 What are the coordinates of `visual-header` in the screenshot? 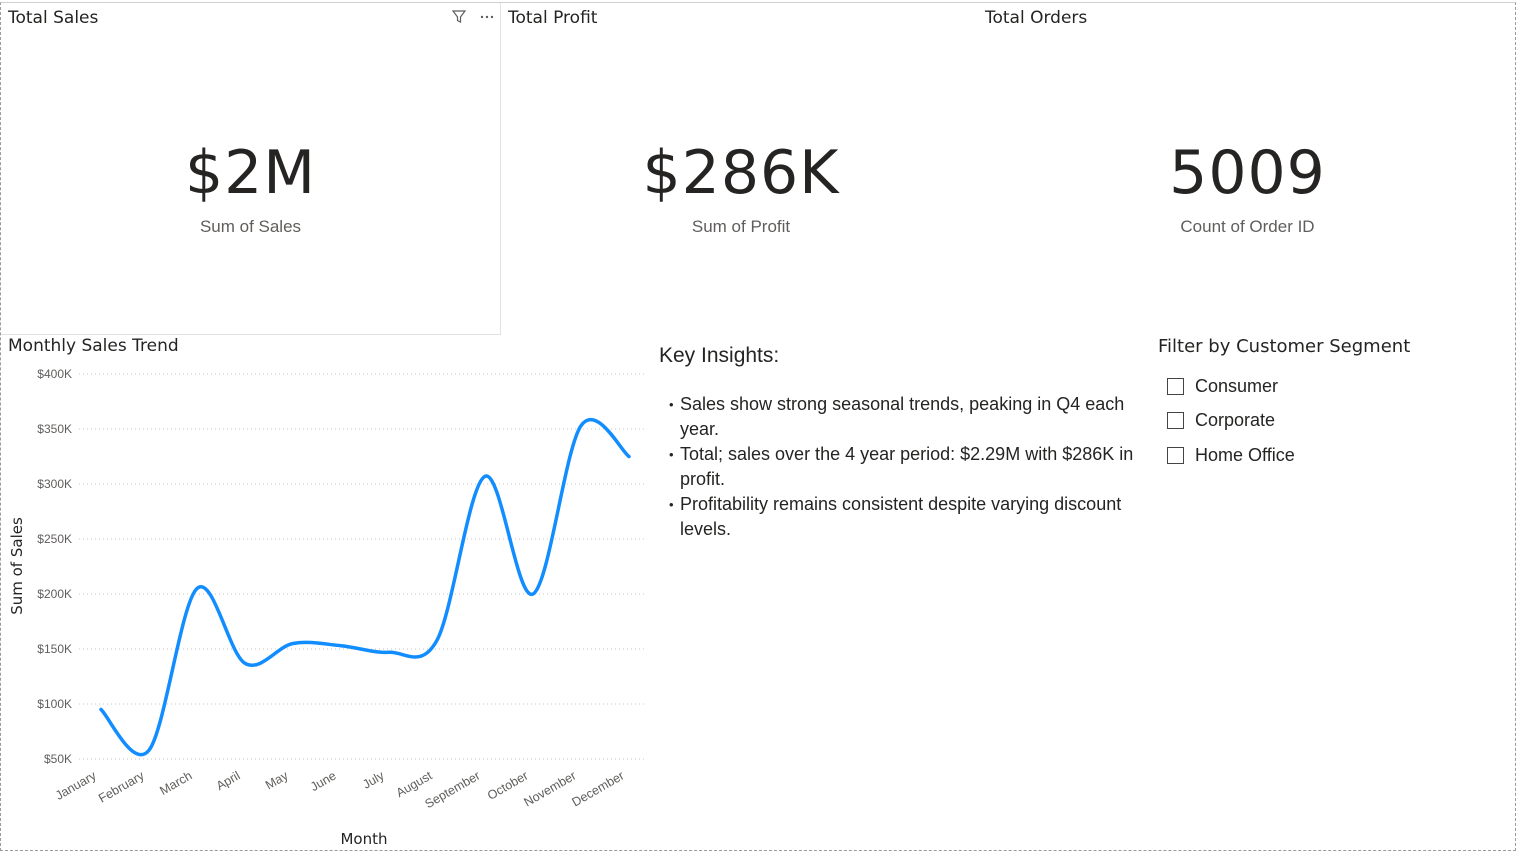 It's located at (473, 17).